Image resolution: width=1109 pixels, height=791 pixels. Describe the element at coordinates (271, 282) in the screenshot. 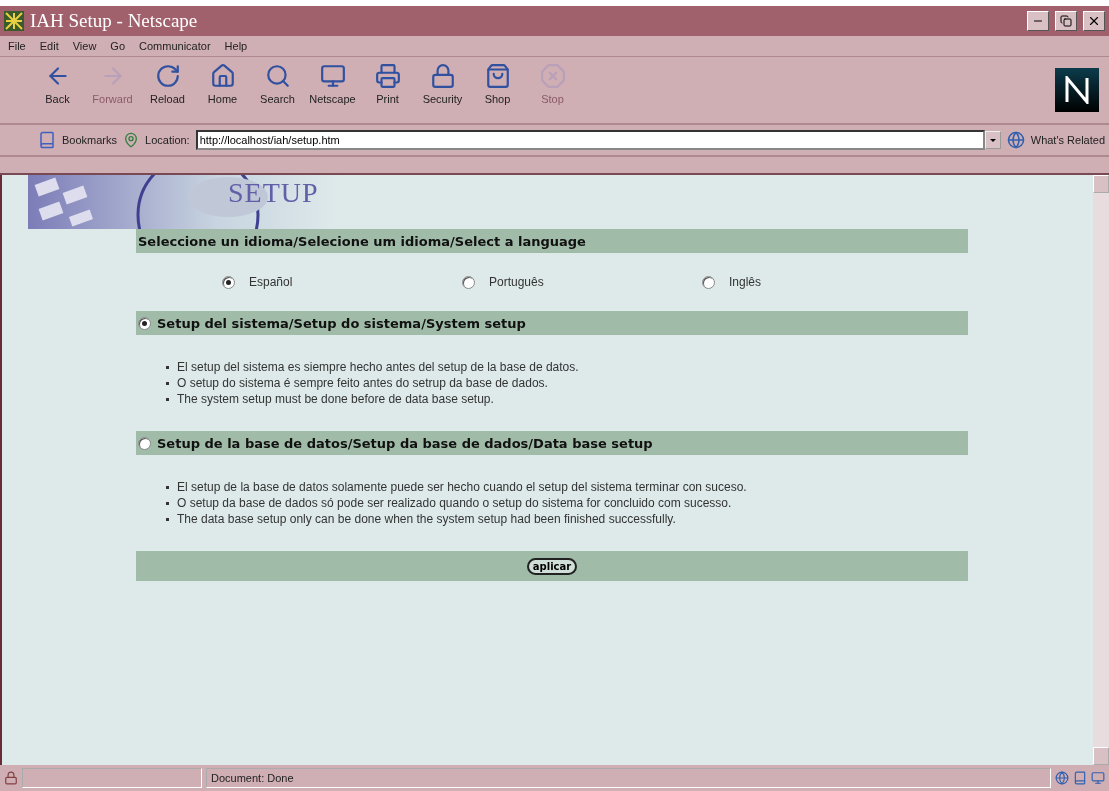

I see `radio-label: Español` at that location.